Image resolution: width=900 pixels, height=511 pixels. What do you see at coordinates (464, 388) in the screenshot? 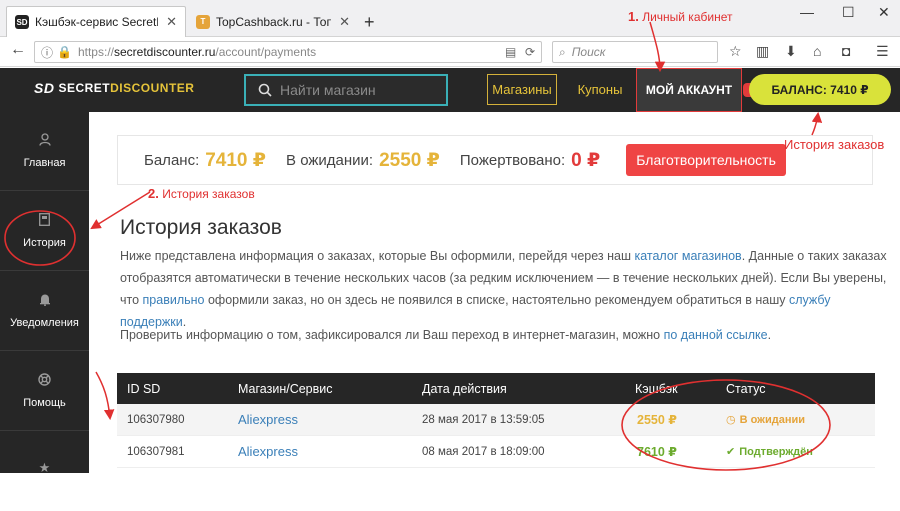
I see `column-header-date: Дата действия` at bounding box center [464, 388].